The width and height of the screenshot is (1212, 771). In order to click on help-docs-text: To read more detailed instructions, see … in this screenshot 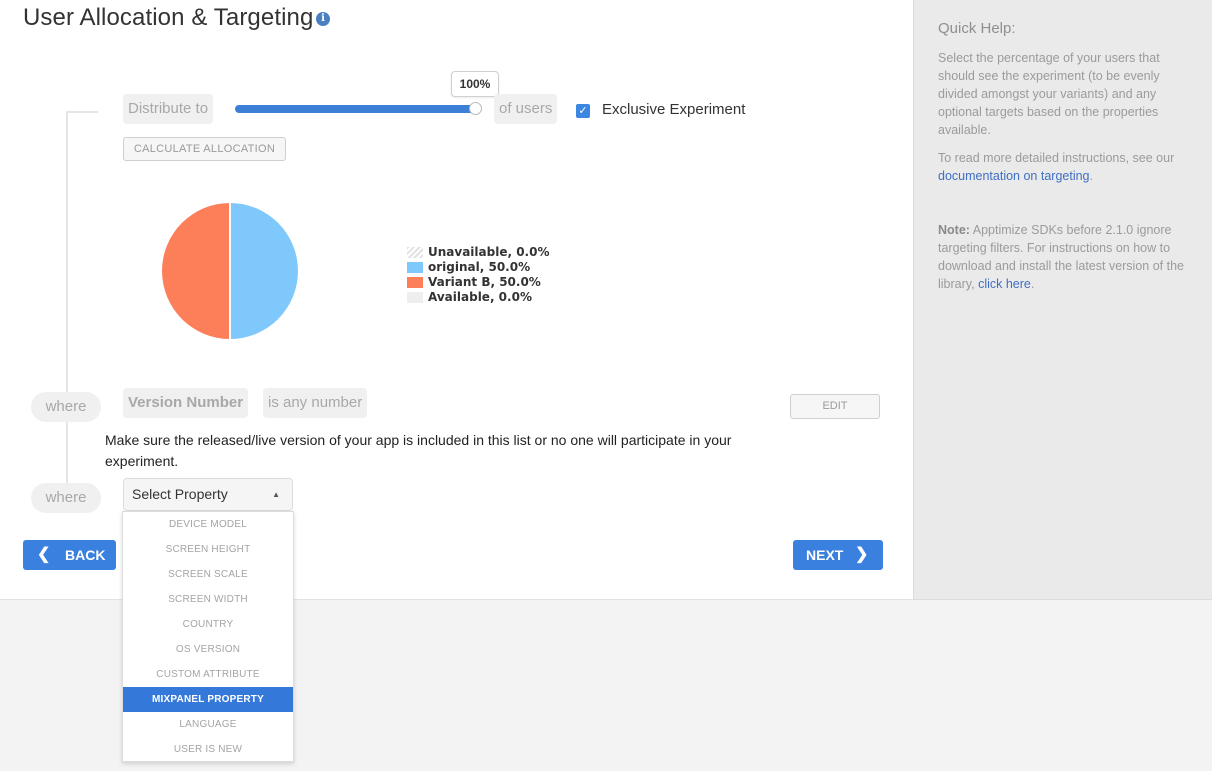, I will do `click(1056, 167)`.